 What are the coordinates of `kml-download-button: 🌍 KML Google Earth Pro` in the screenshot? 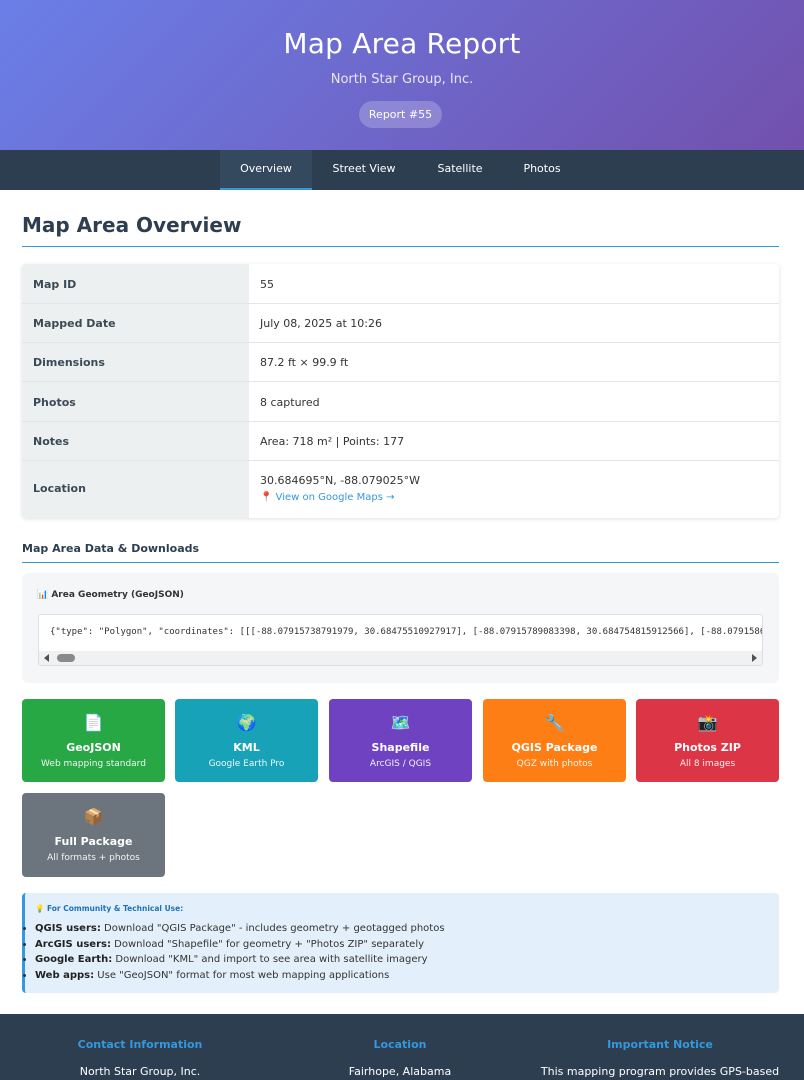 It's located at (246, 740).